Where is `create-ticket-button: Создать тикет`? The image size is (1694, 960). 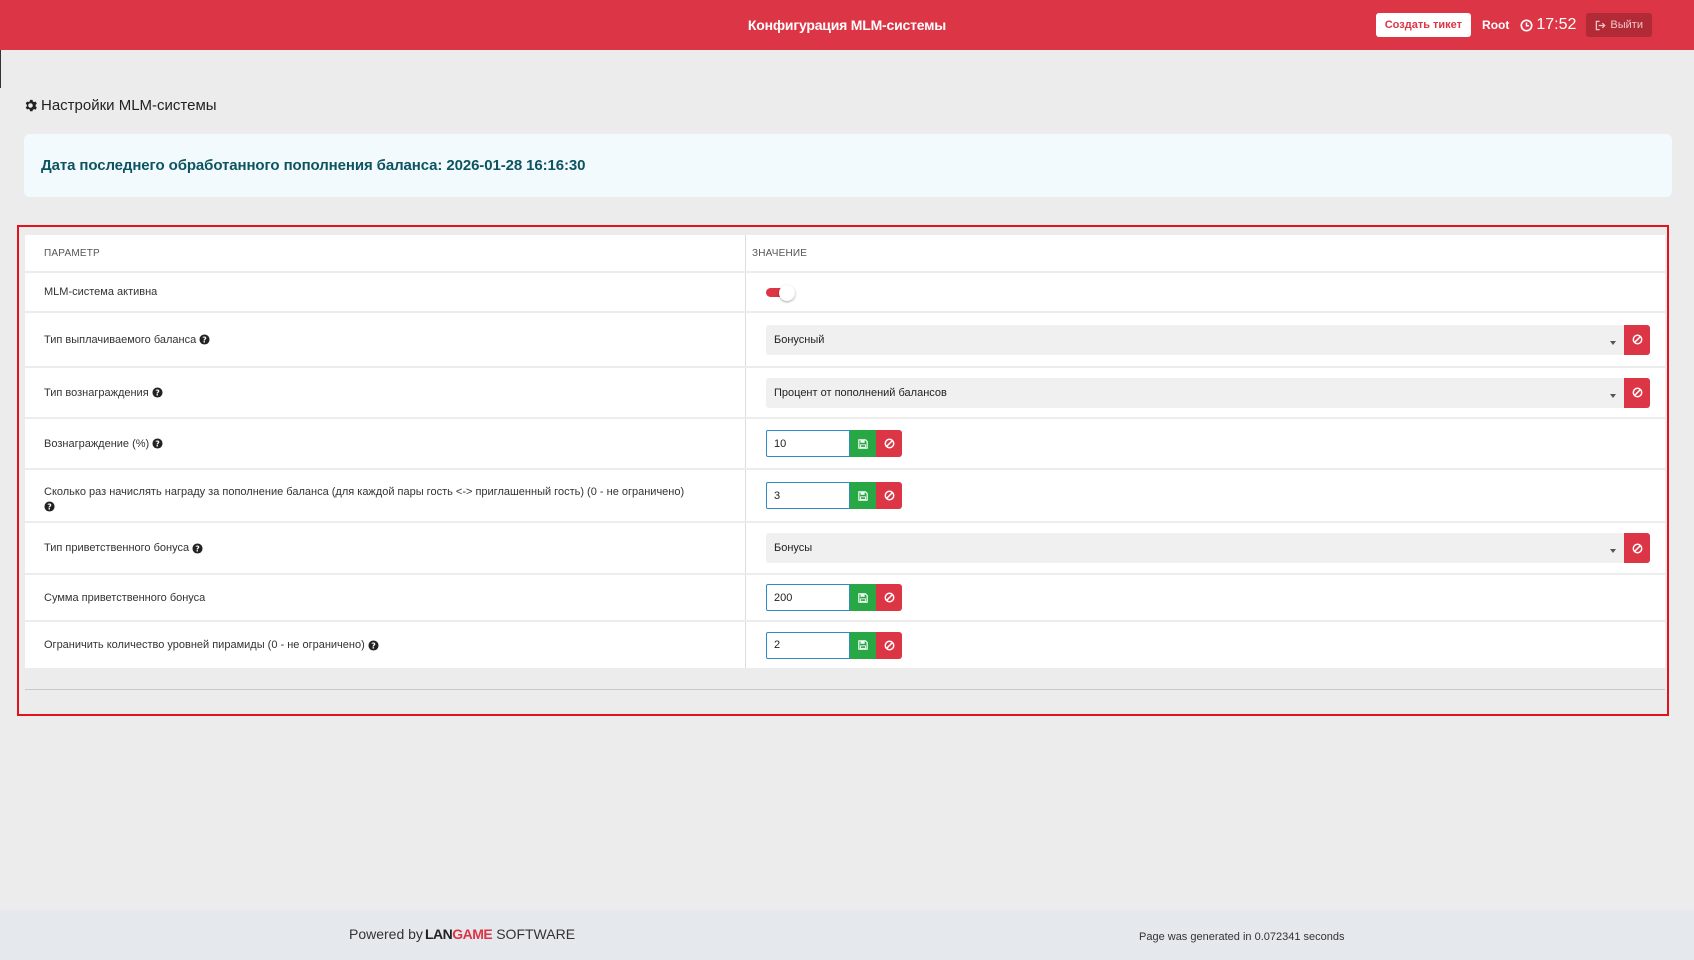
create-ticket-button: Создать тикет is located at coordinates (1423, 25).